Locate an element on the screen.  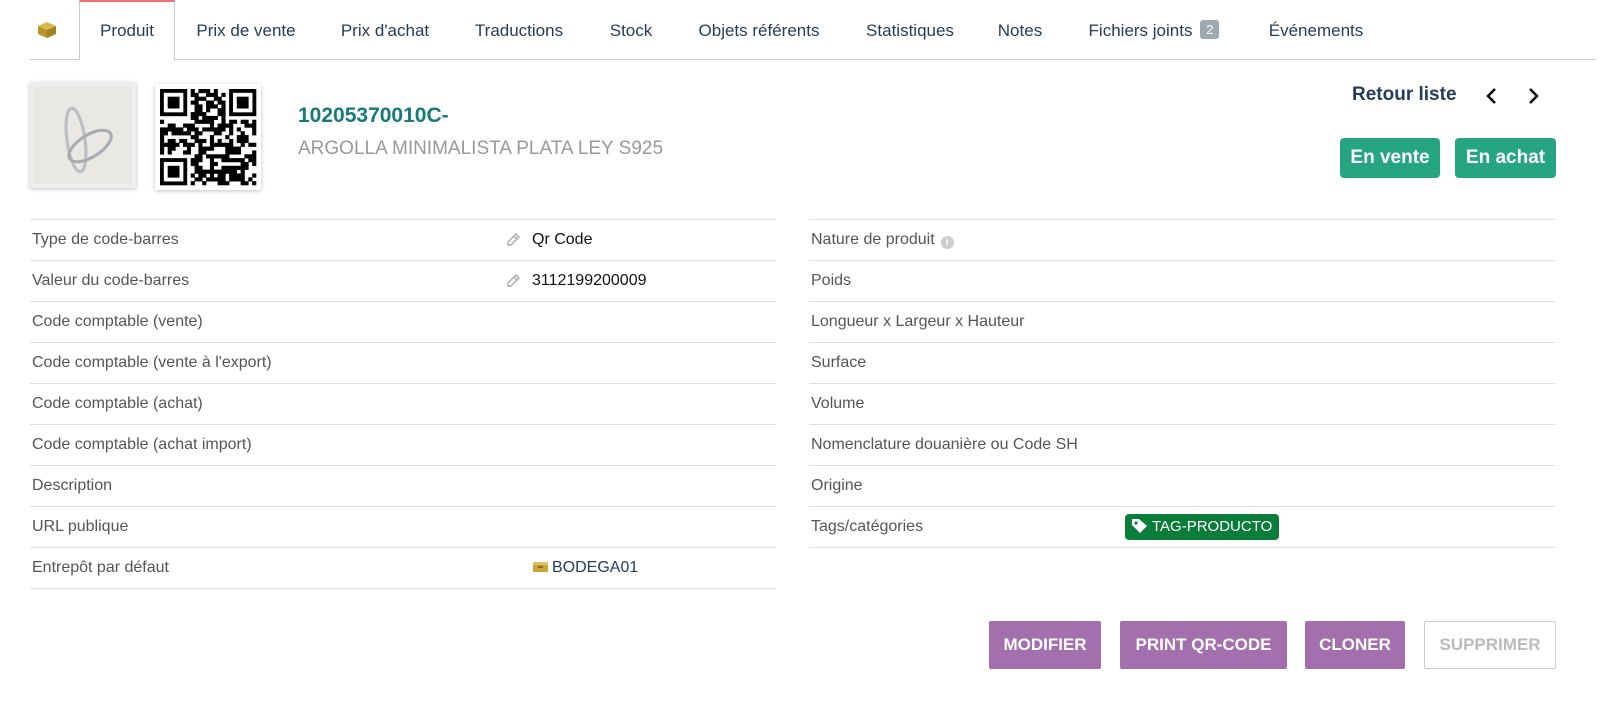
field-row-tags: Tags/catégories TAG-PRODUCTO is located at coordinates (1182, 527).